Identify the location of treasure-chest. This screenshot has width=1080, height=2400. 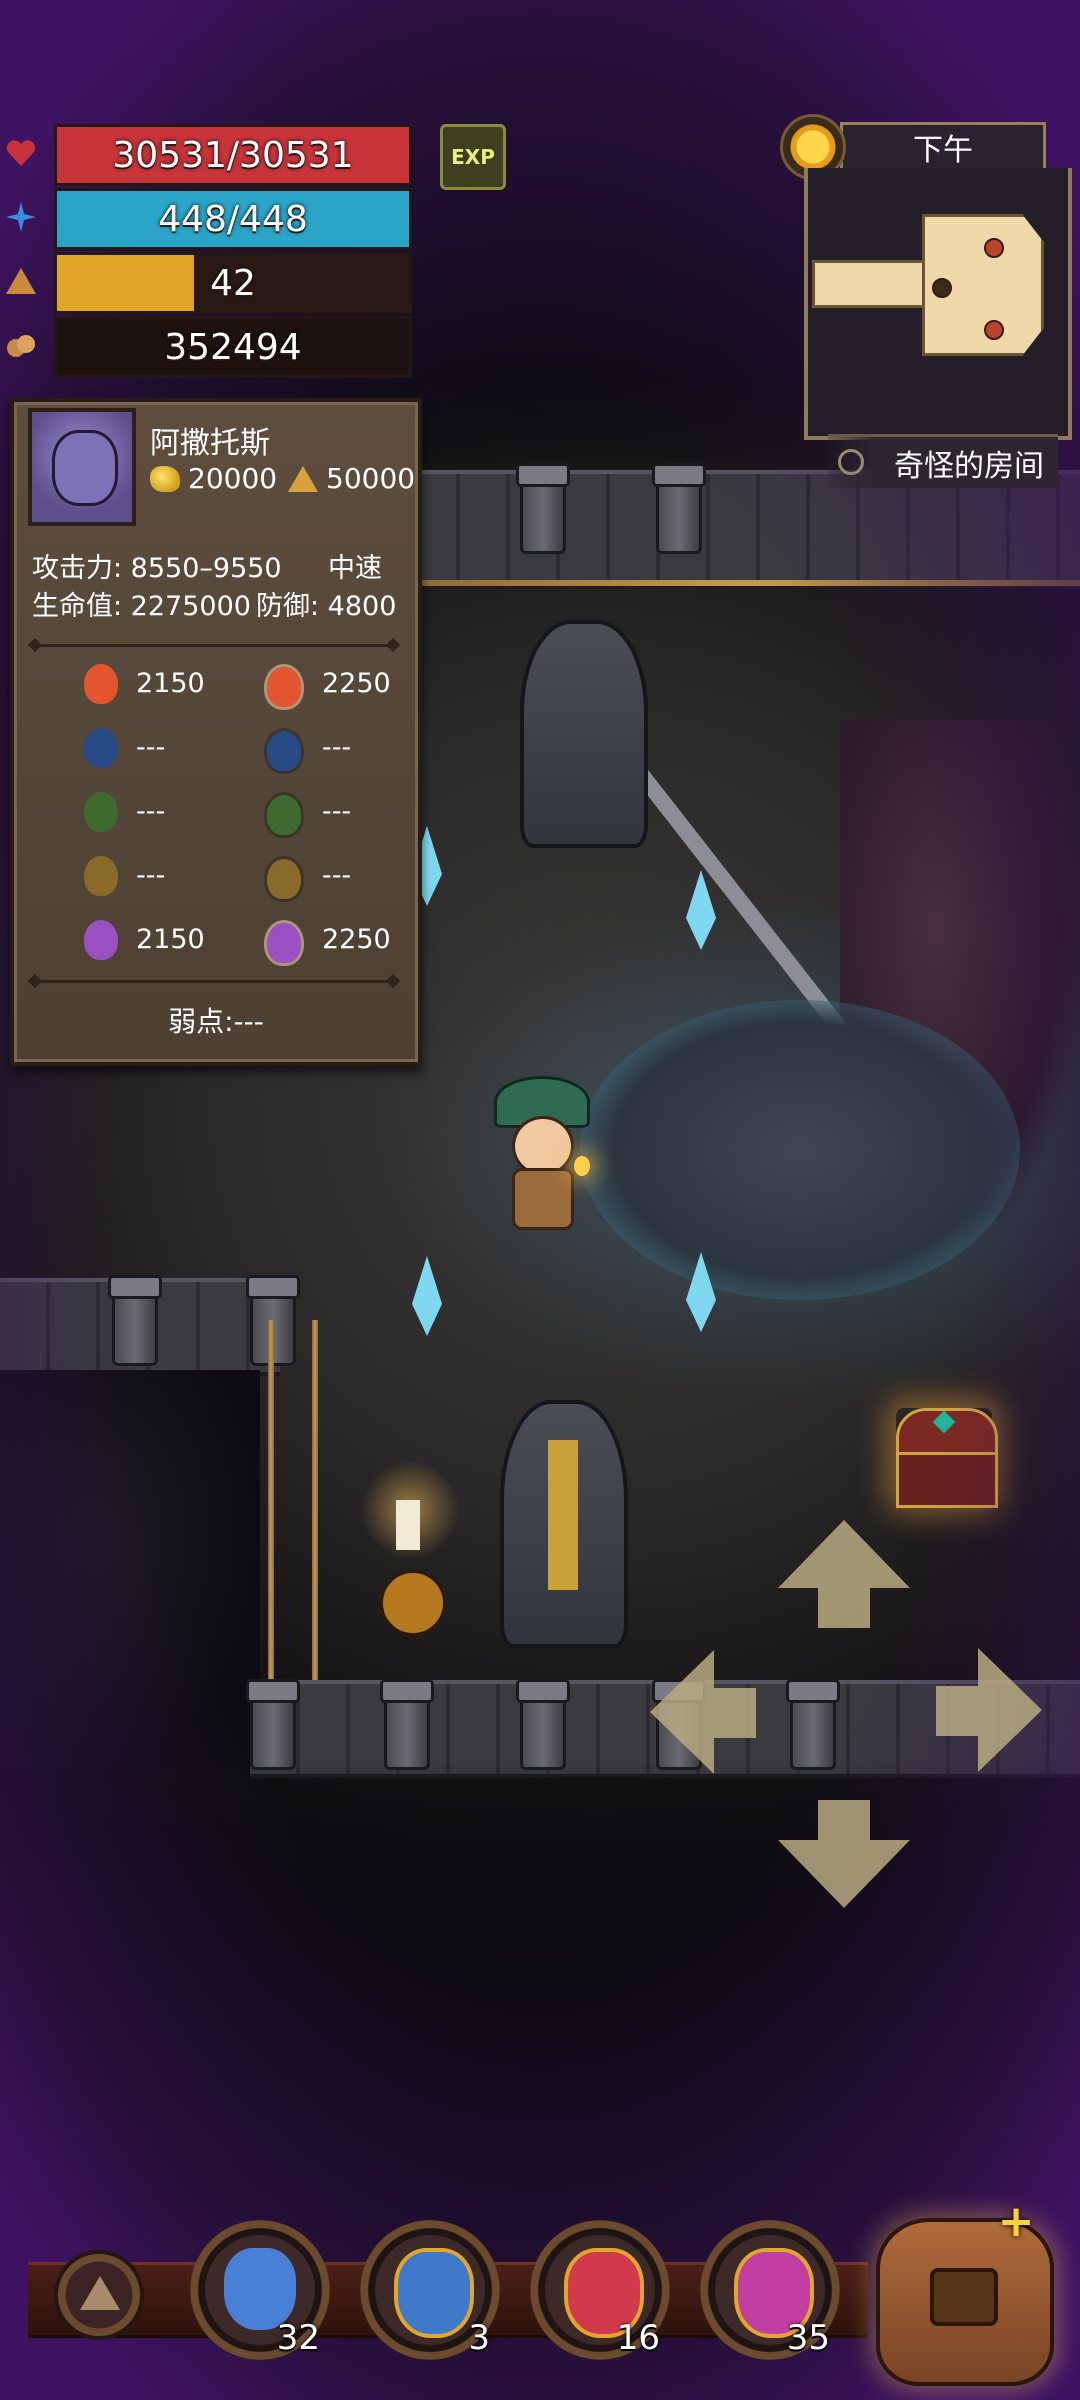
(947, 1458).